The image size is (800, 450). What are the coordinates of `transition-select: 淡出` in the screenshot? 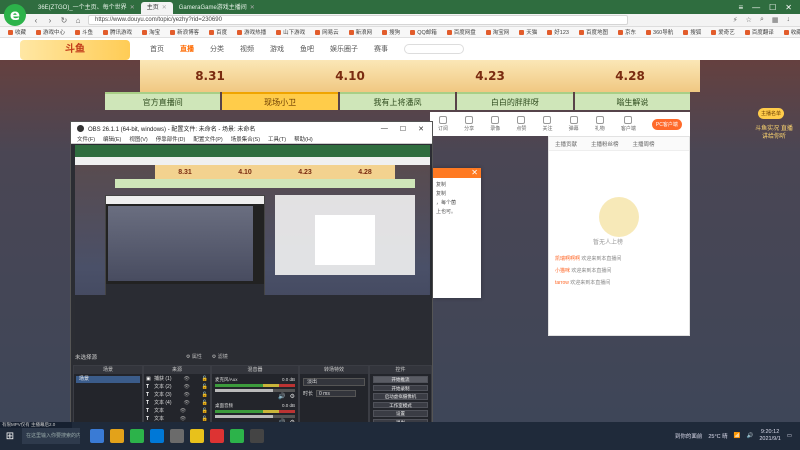 It's located at (334, 382).